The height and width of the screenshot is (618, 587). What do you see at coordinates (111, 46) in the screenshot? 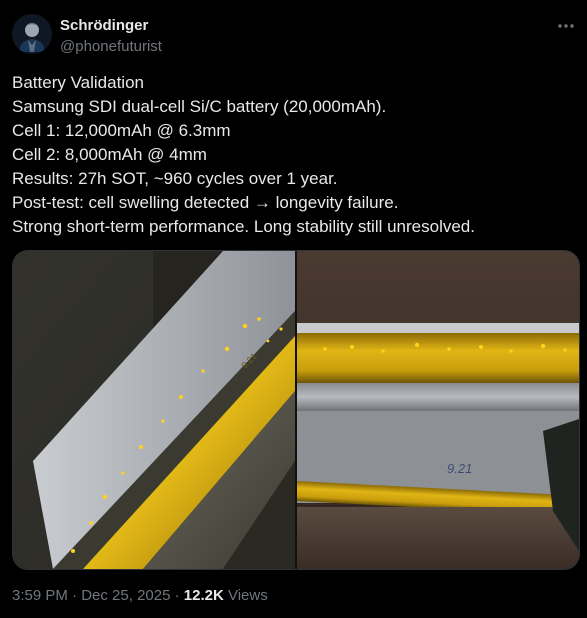
I see `author-handle: @phonefuturist` at bounding box center [111, 46].